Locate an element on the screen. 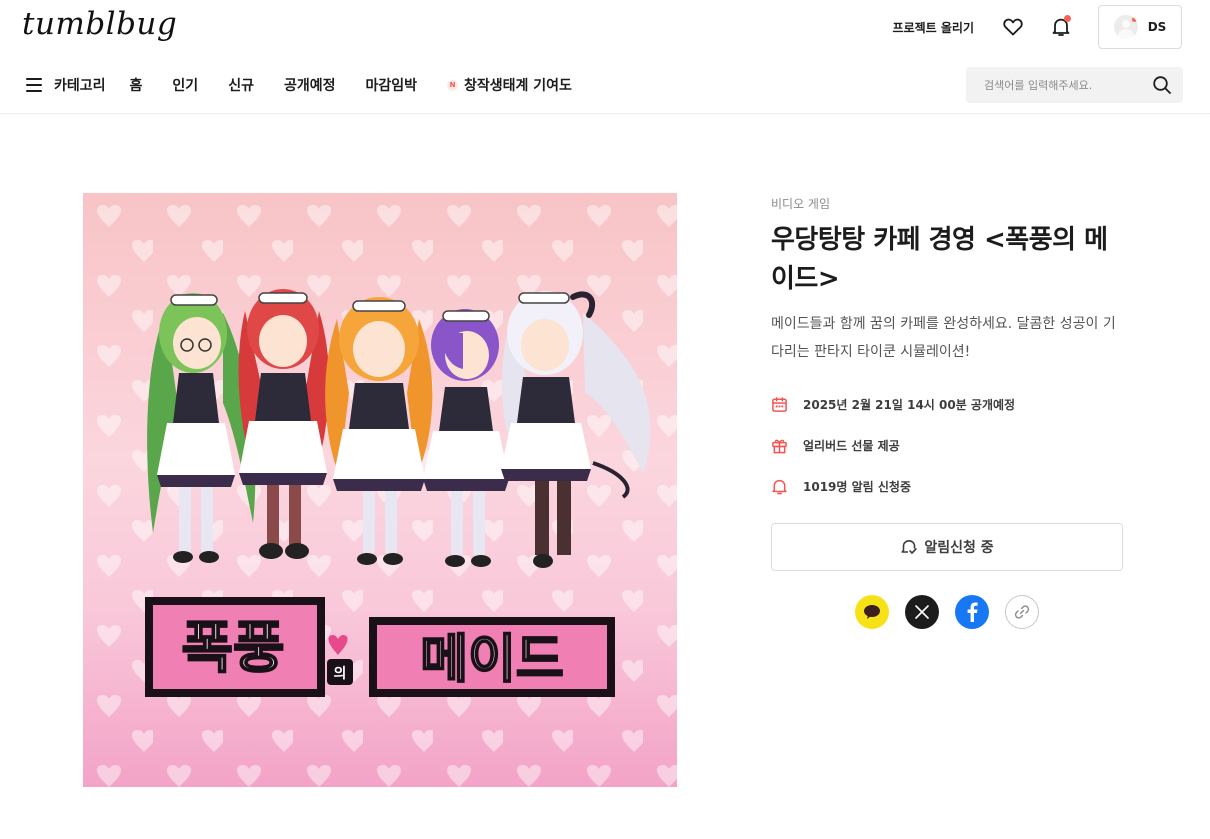  facebook-icon is located at coordinates (972, 612).